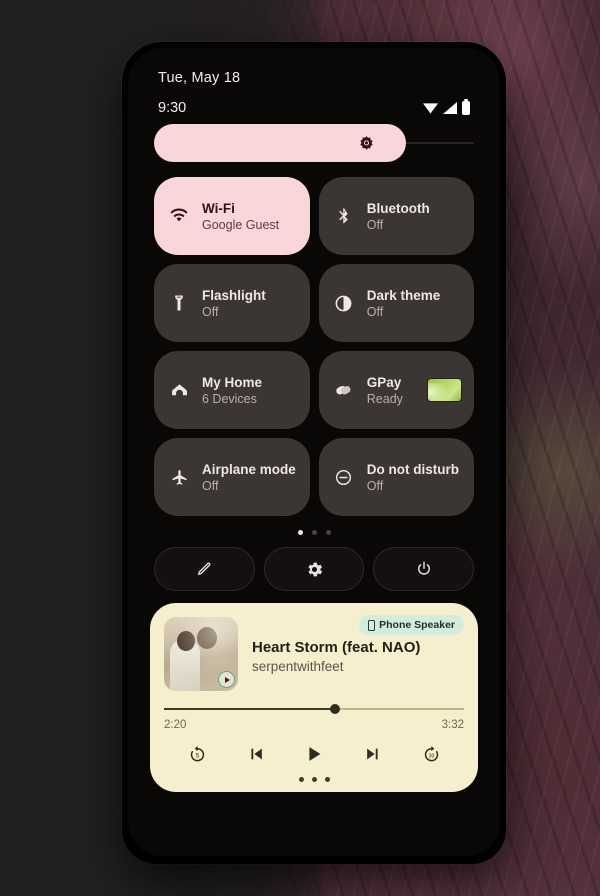 The image size is (600, 896). Describe the element at coordinates (201, 654) in the screenshot. I see `album-art` at that location.